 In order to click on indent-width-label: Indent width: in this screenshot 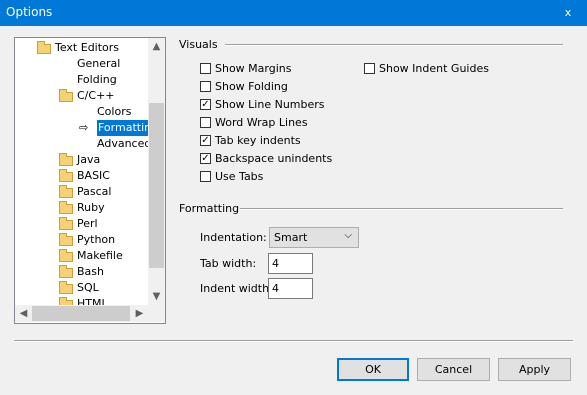, I will do `click(236, 288)`.